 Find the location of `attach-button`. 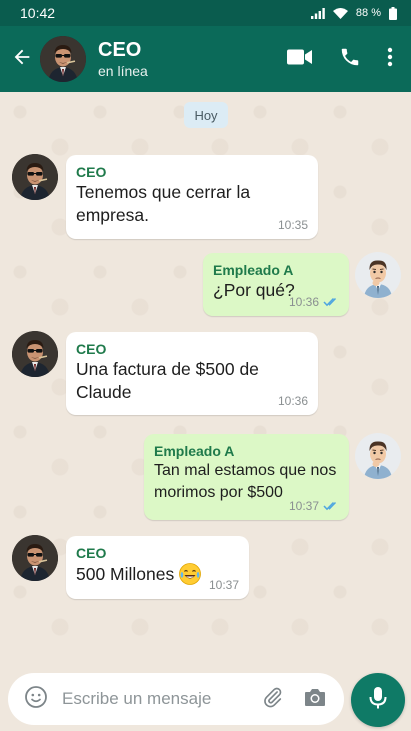

attach-button is located at coordinates (273, 699).